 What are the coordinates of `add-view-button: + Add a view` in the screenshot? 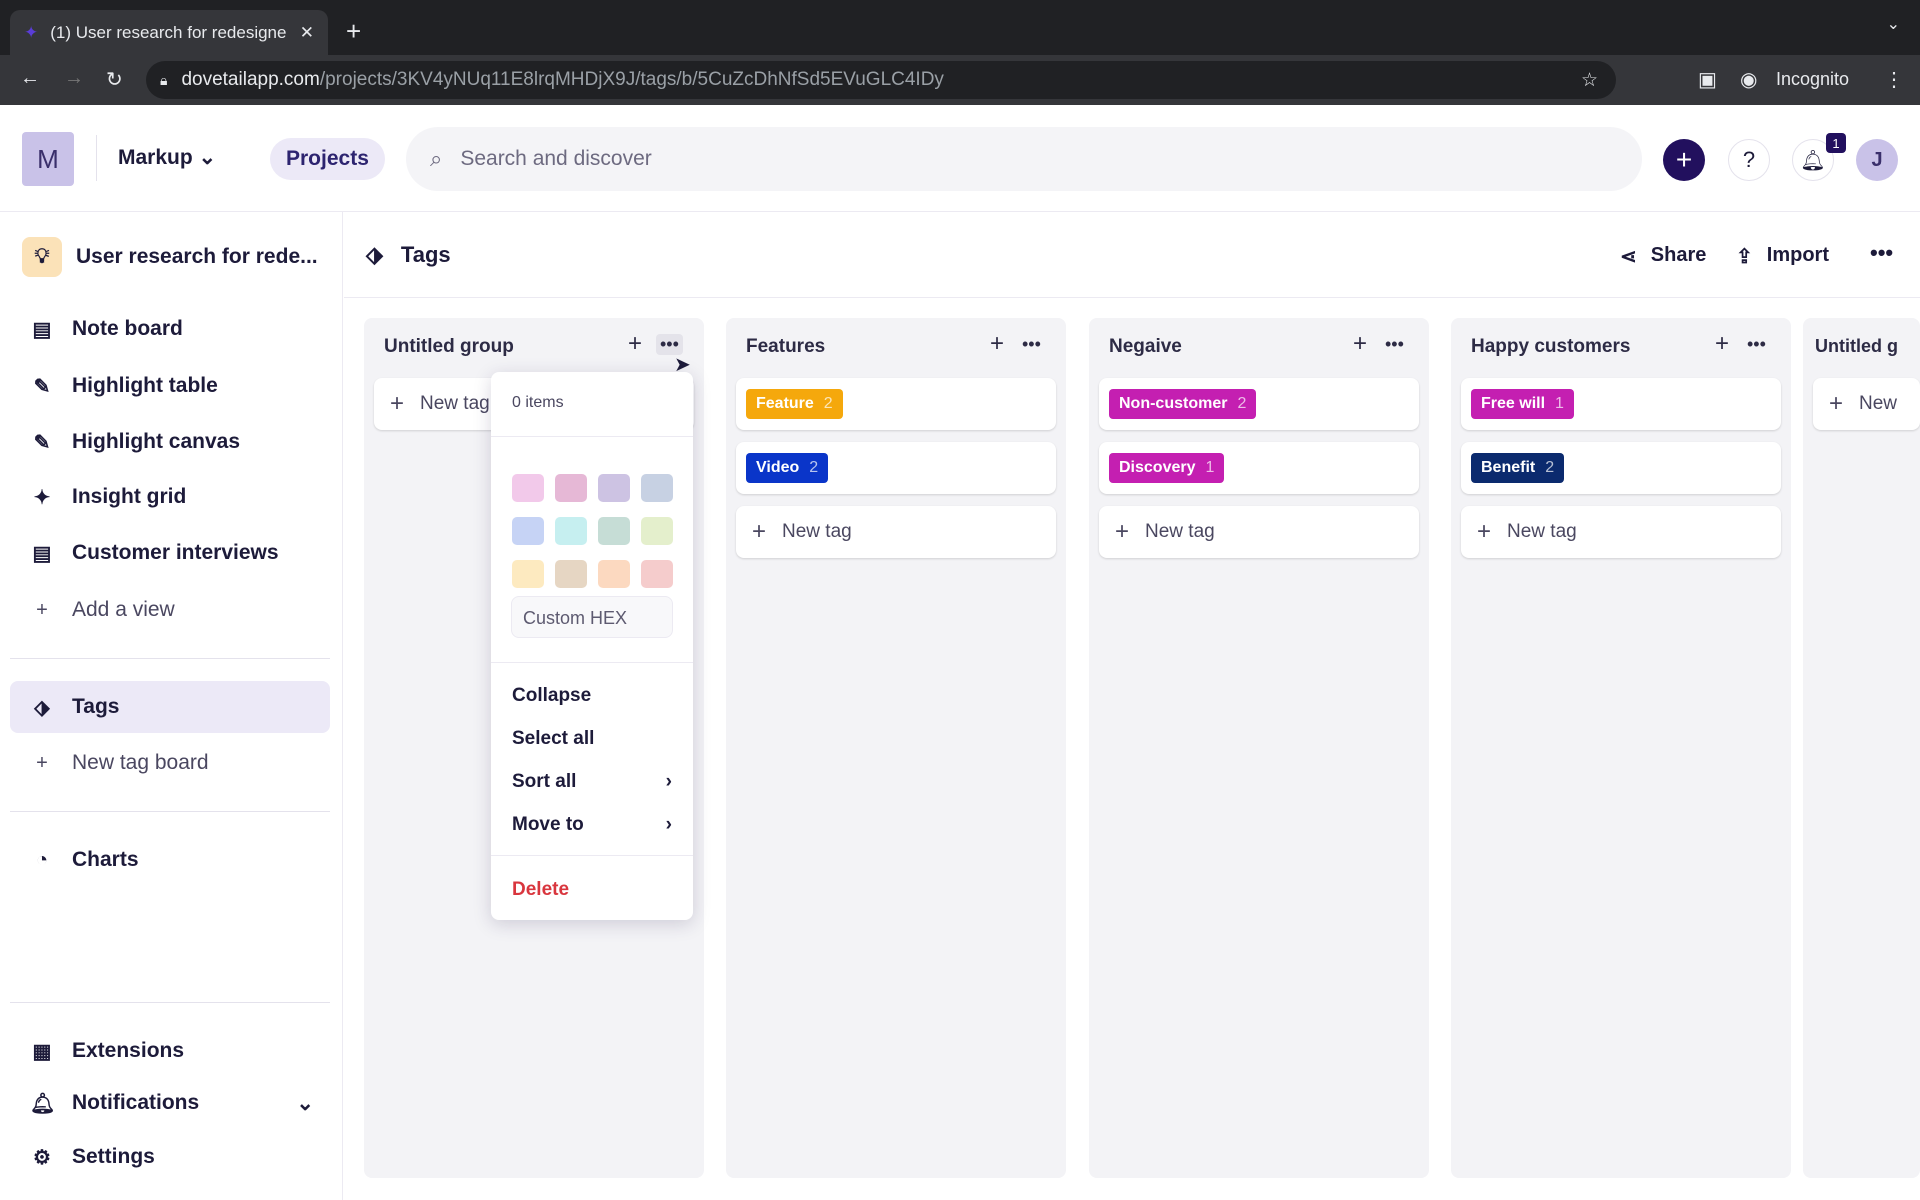 It's located at (170, 610).